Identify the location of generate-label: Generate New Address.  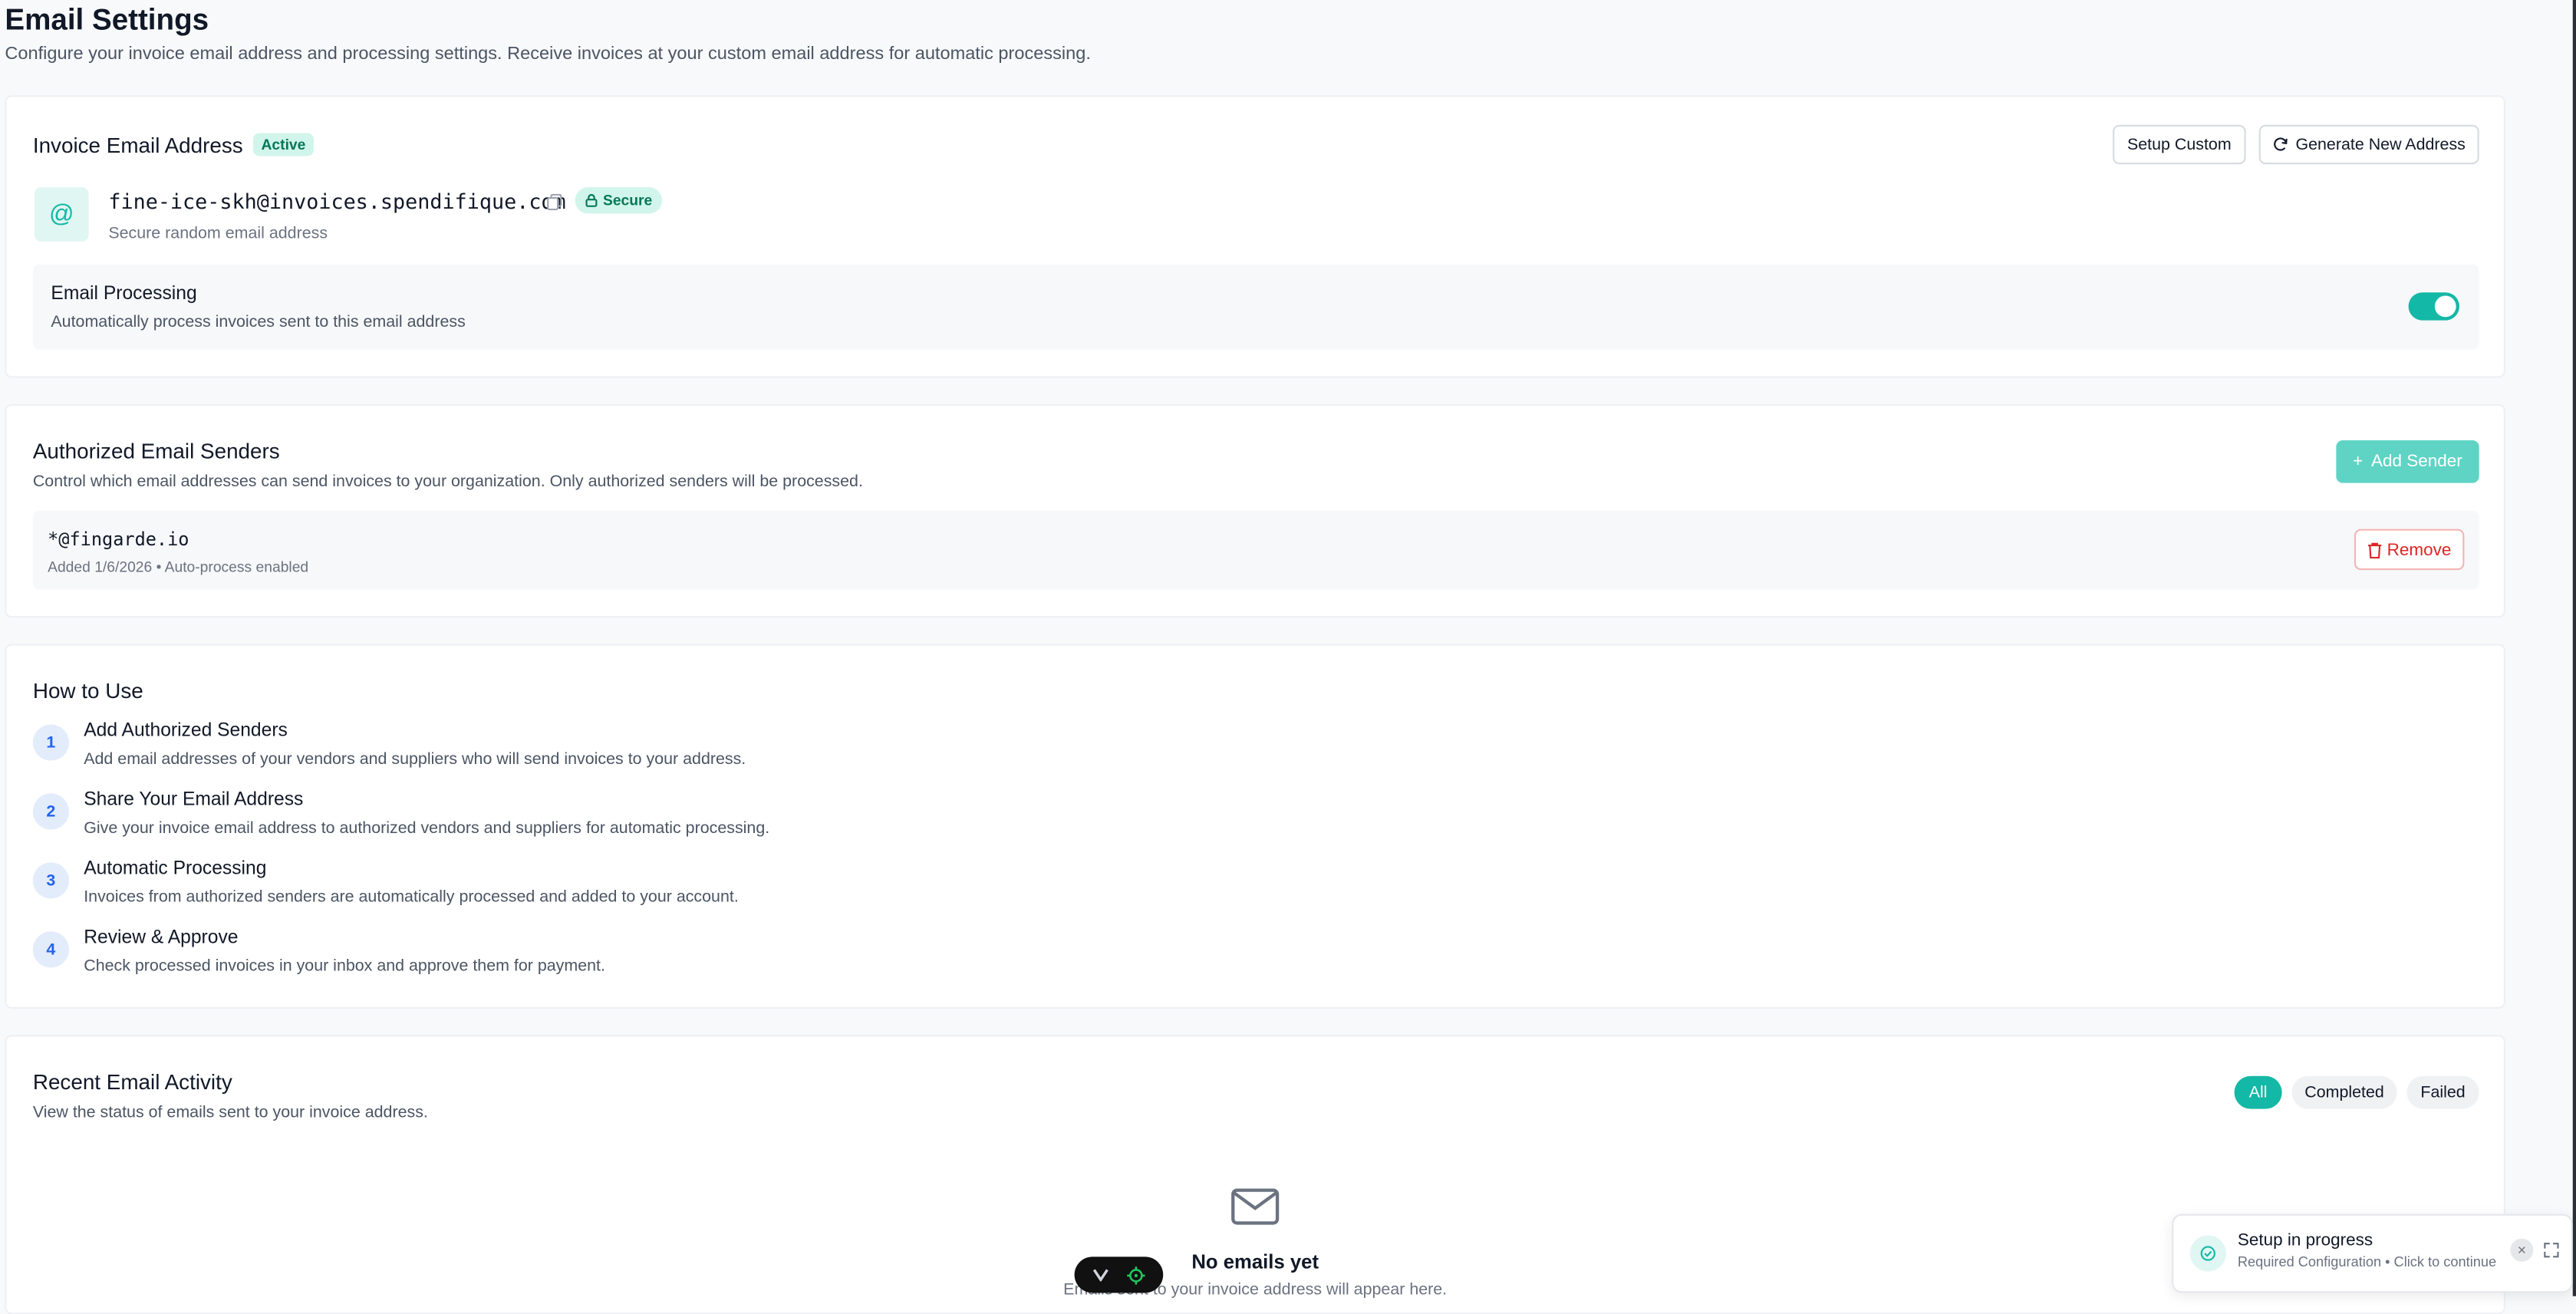
(2380, 144).